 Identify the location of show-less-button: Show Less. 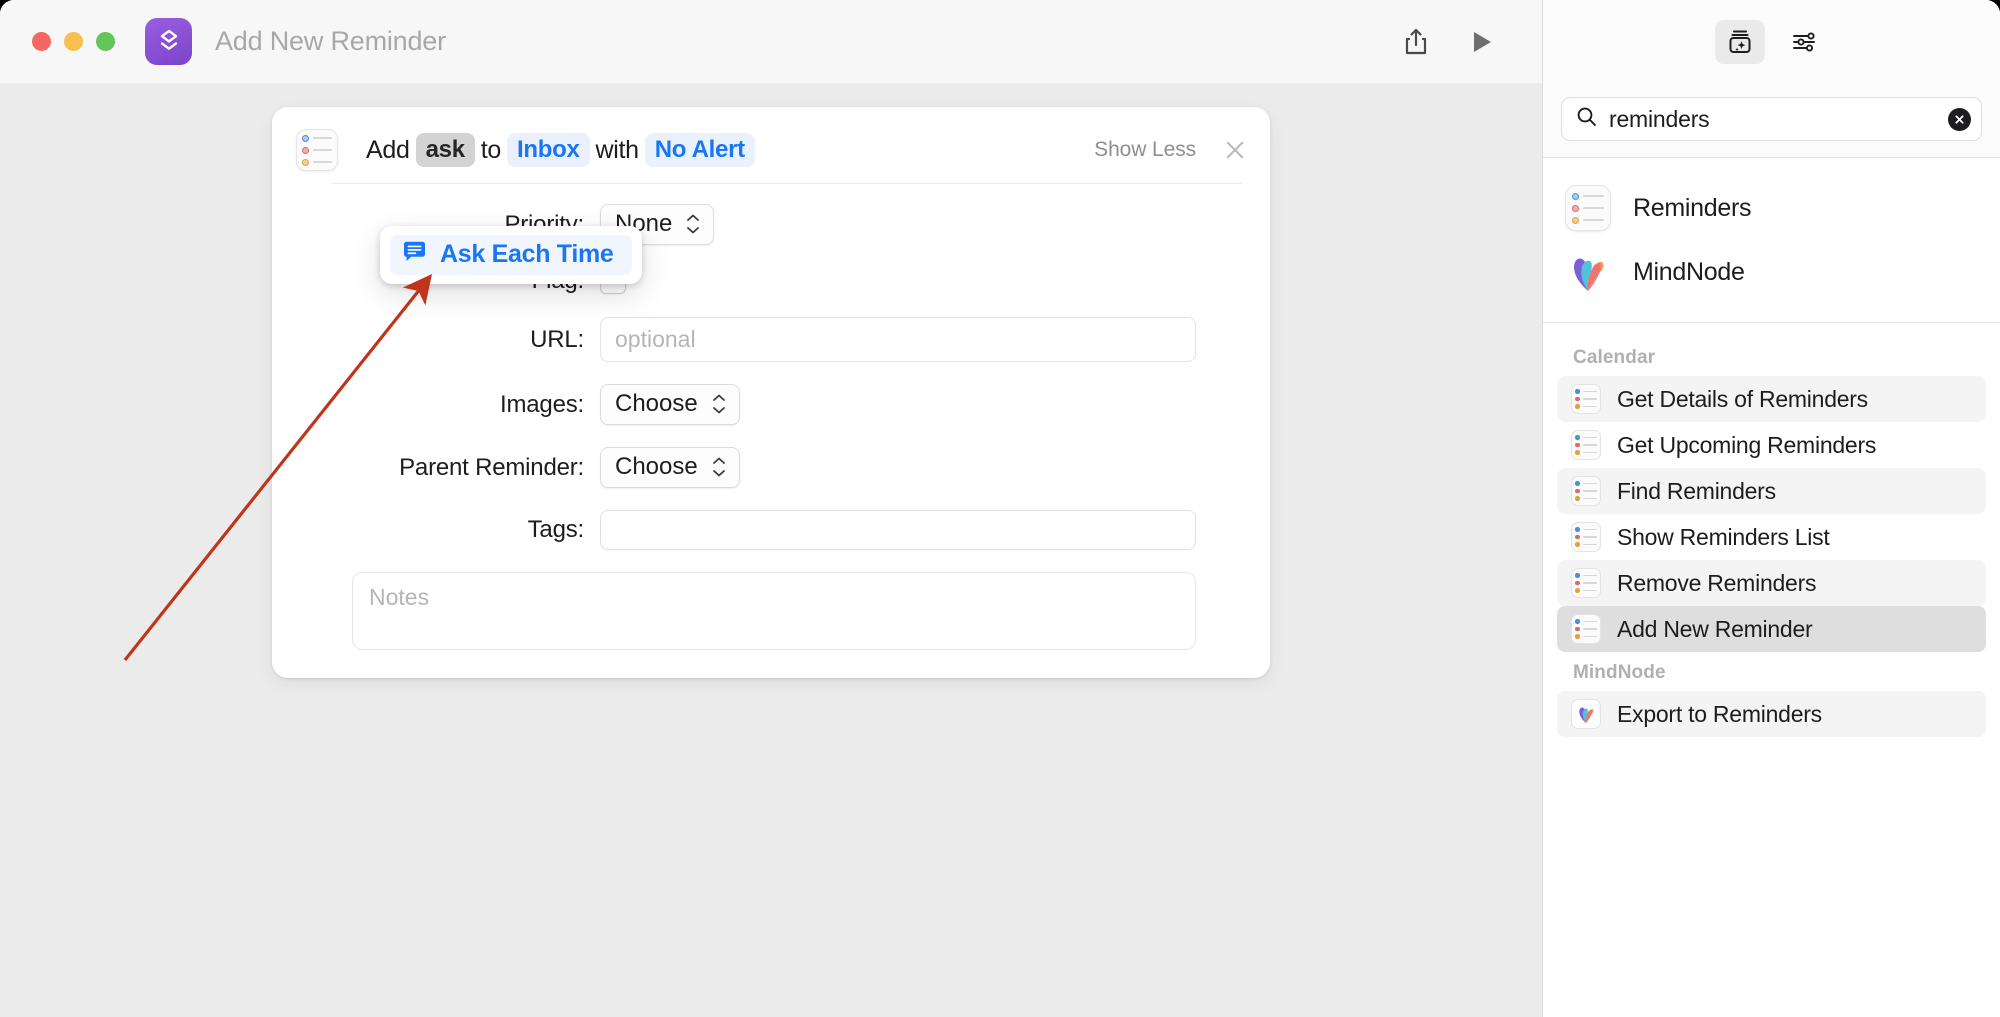
(1145, 150).